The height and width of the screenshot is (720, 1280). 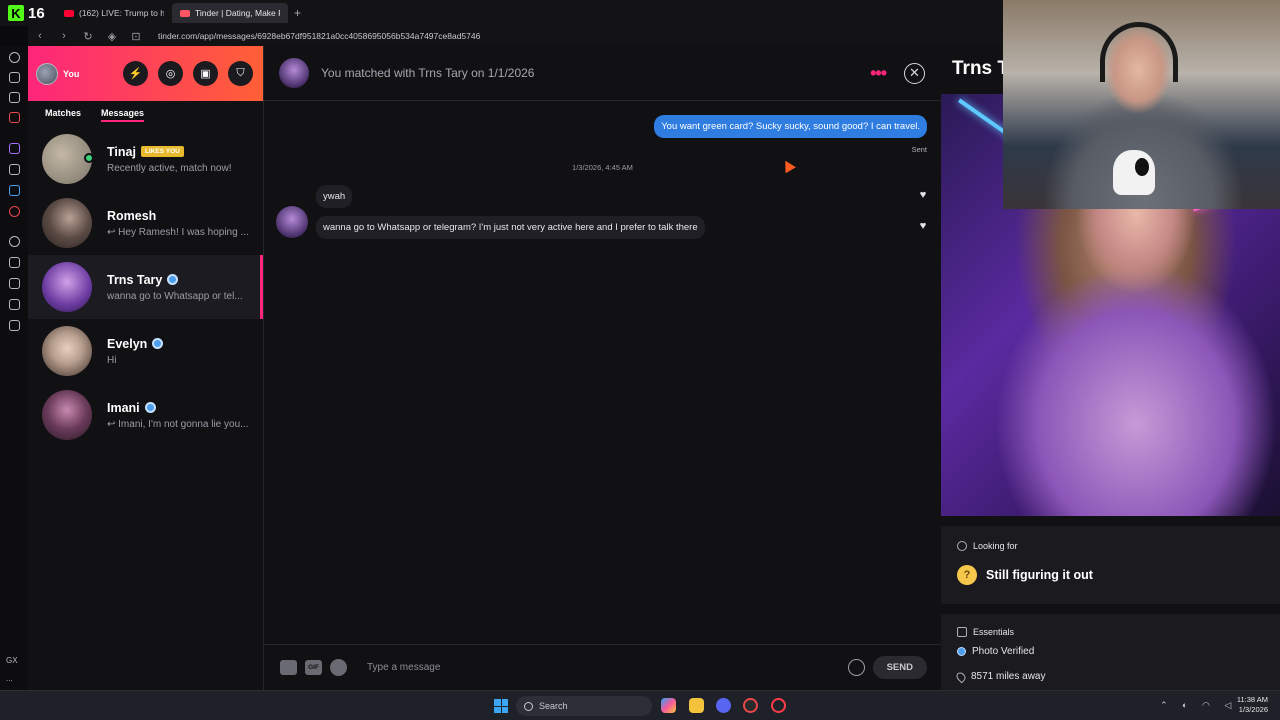 I want to click on conversation-name: Imani, so click(x=123, y=407).